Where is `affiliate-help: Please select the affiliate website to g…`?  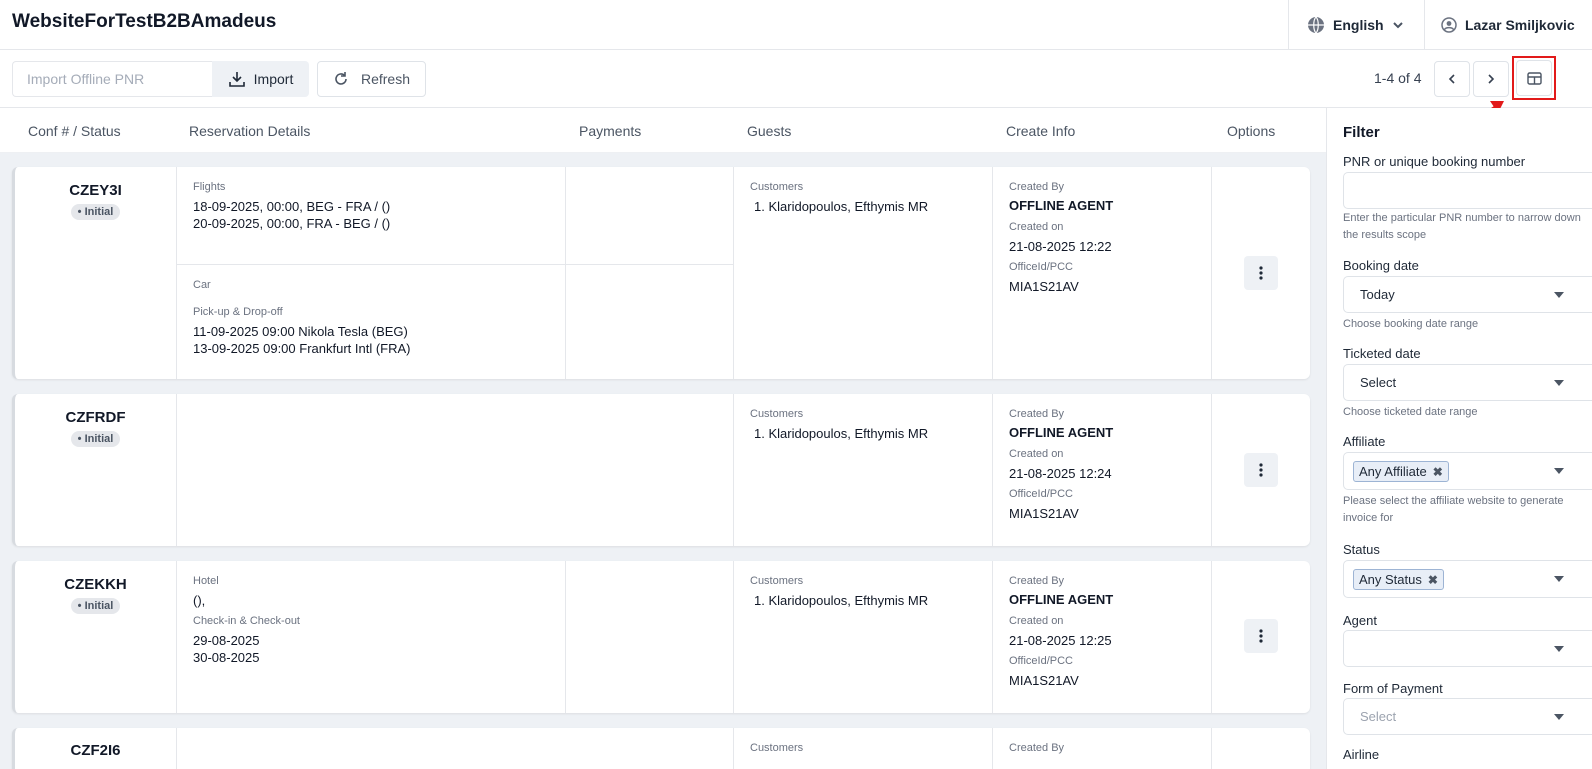 affiliate-help: Please select the affiliate website to g… is located at coordinates (1453, 509).